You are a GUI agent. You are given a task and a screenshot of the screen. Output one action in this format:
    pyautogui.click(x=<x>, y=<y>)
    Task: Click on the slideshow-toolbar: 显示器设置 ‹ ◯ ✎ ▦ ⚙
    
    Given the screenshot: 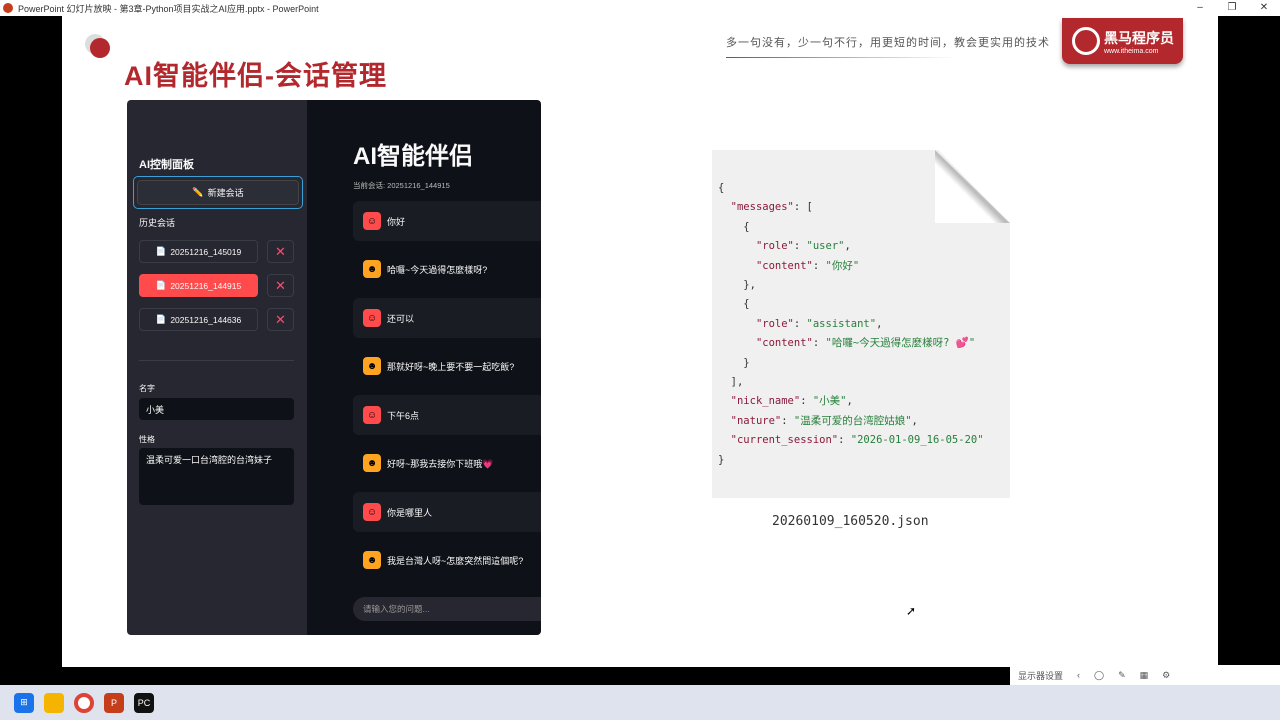 What is the action you would take?
    pyautogui.click(x=1145, y=675)
    